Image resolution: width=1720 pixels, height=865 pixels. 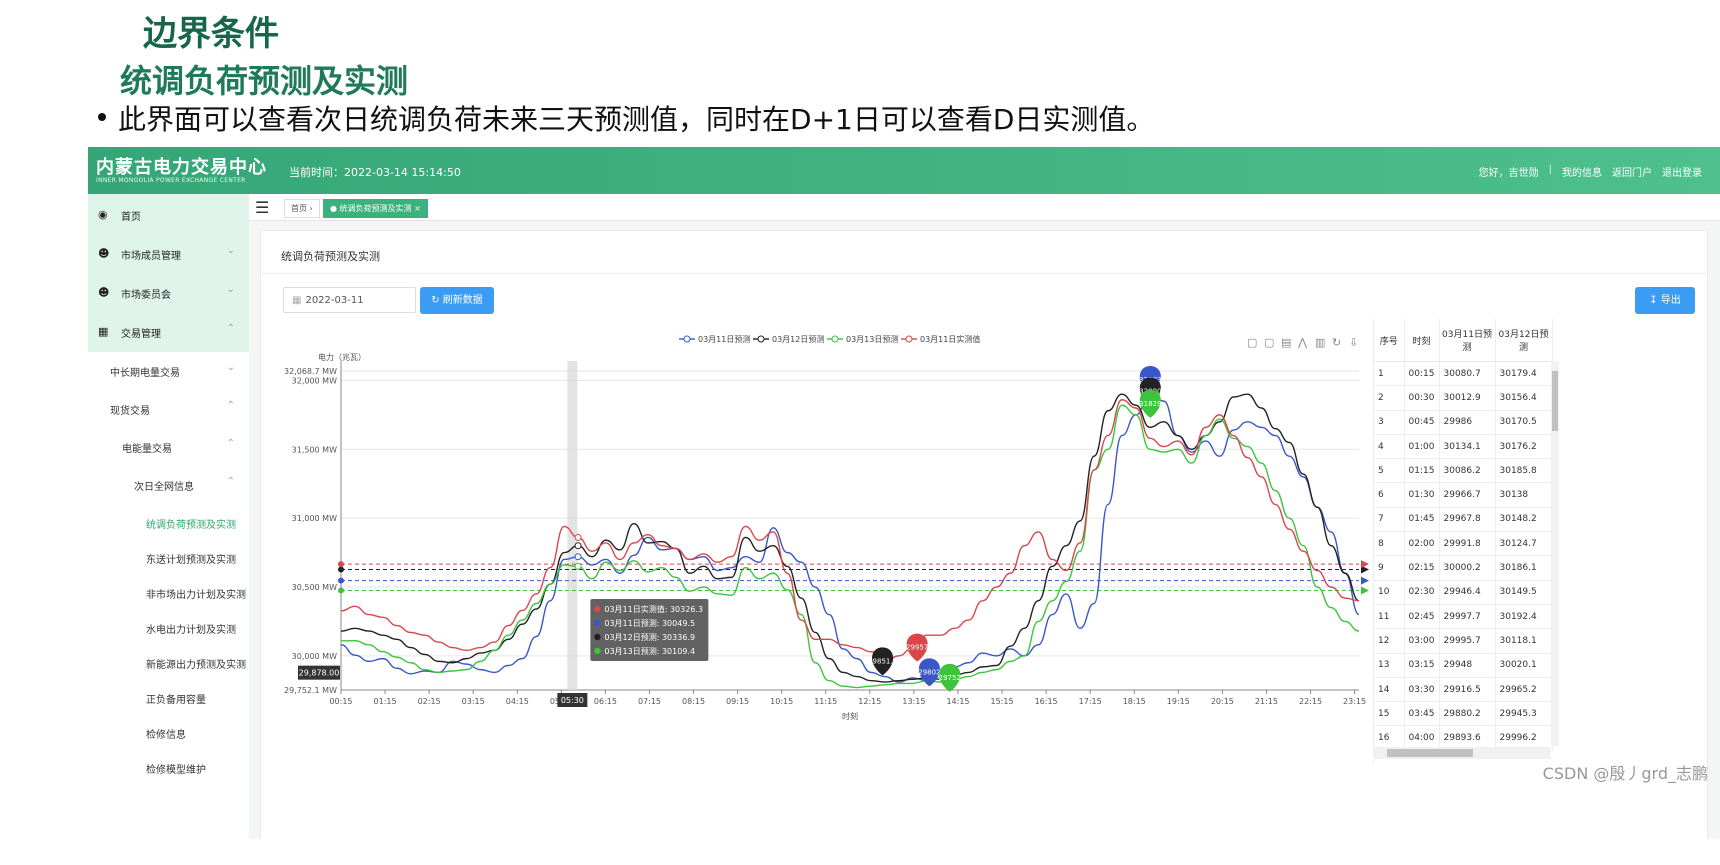 What do you see at coordinates (950, 678) in the screenshot?
I see `extreme-marker-label: 29752` at bounding box center [950, 678].